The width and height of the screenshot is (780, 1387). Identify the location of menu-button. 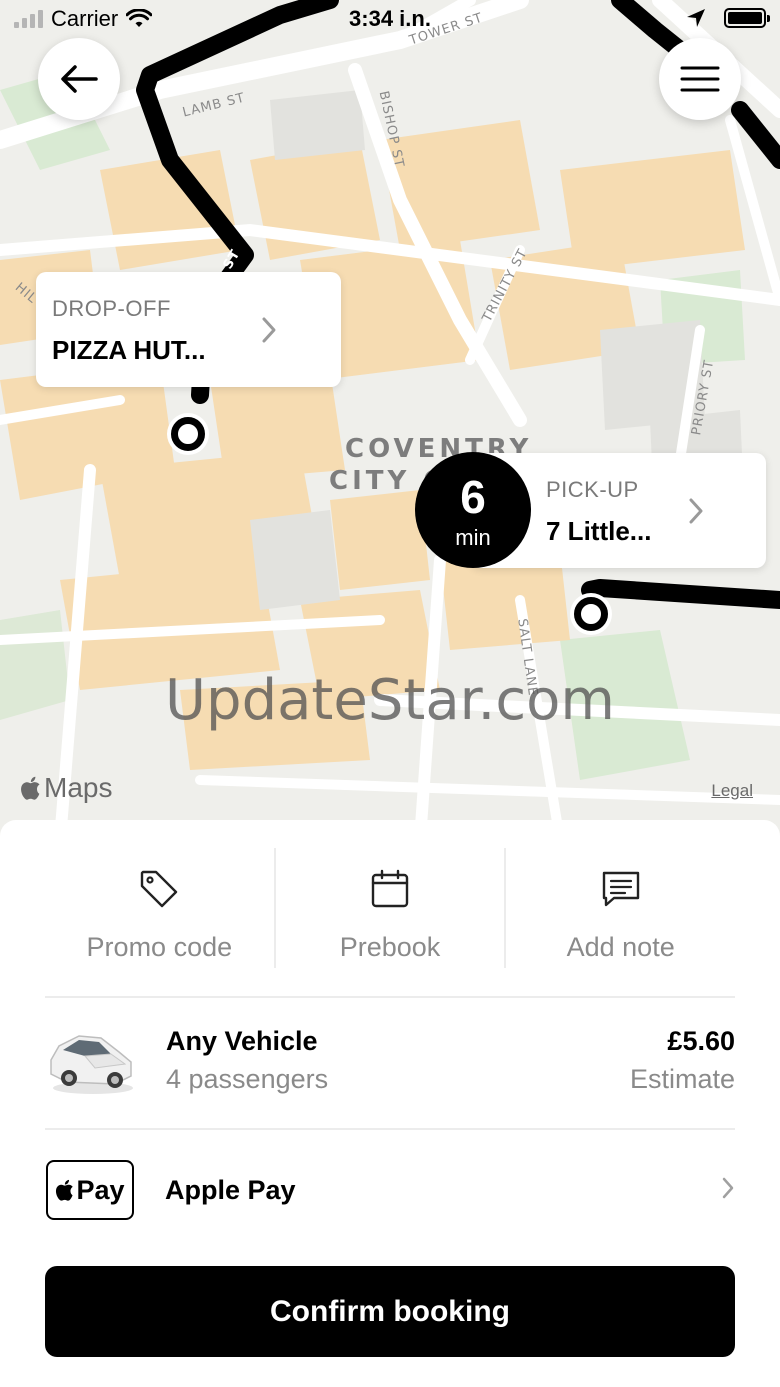
(700, 79).